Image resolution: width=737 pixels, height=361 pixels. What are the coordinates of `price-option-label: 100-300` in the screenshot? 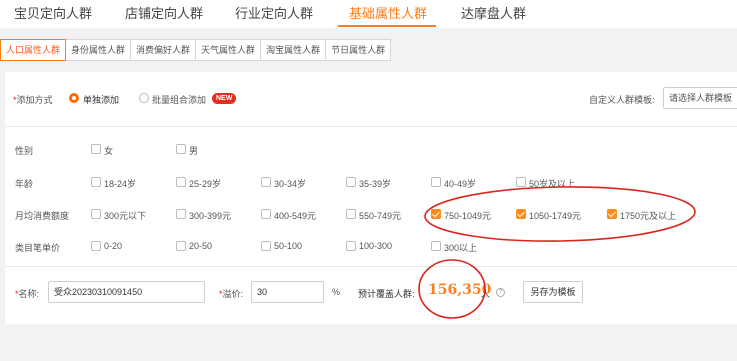 It's located at (376, 246).